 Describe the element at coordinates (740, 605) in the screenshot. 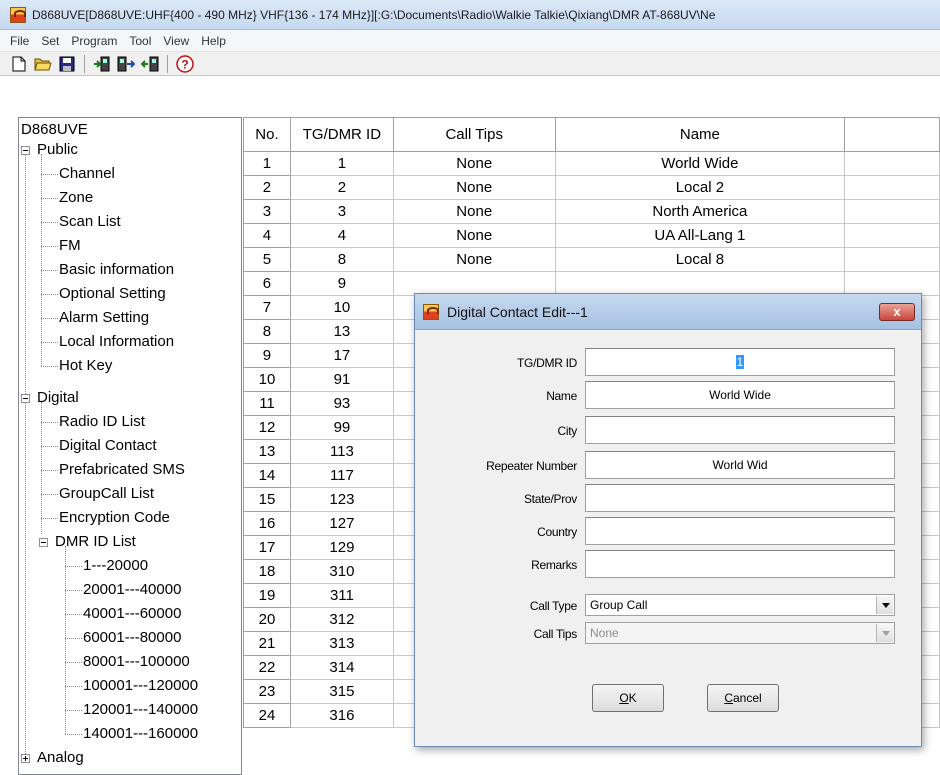

I see `call-type-select: Group Call` at that location.